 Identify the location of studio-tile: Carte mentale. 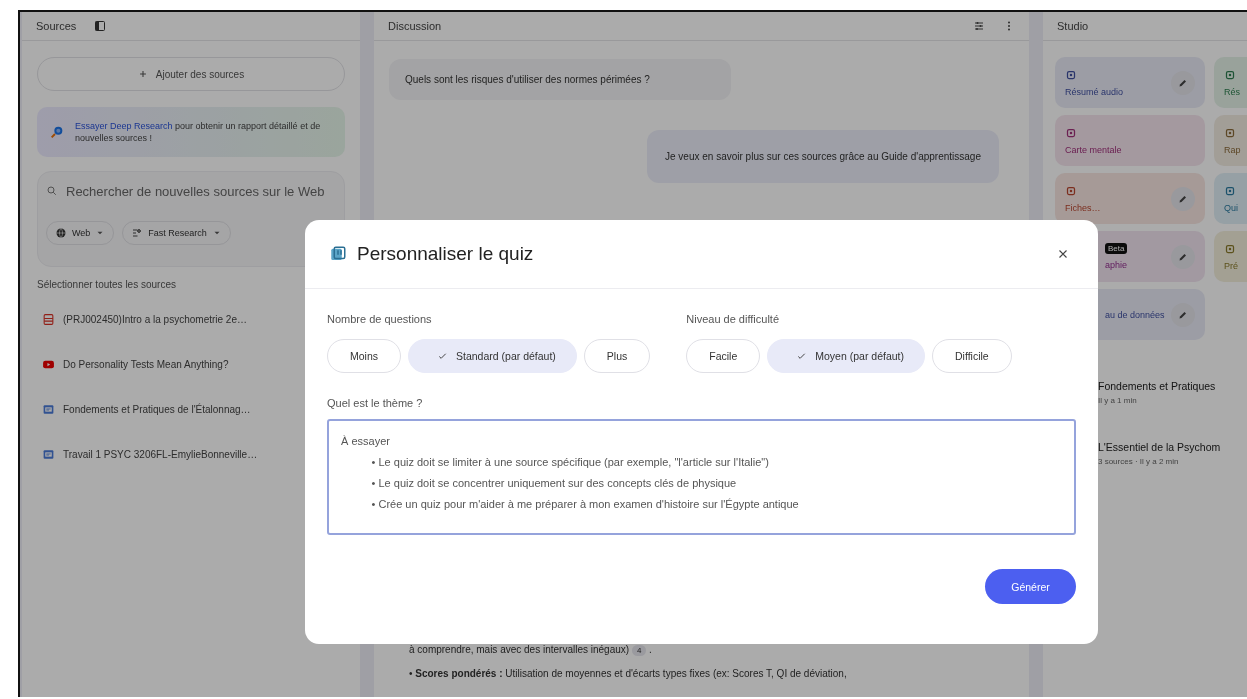
(1130, 140).